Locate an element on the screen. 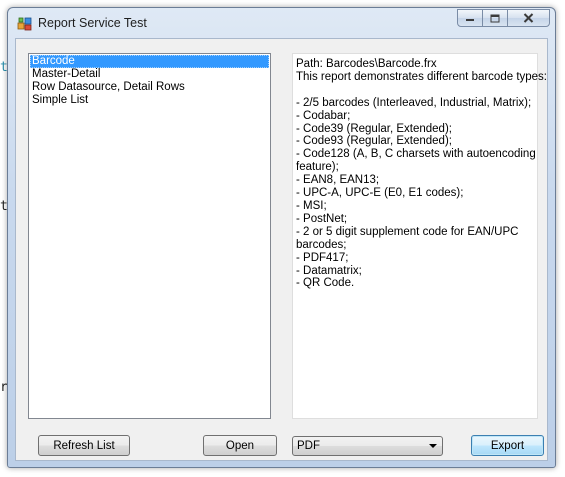 The image size is (565, 477). minimize-button is located at coordinates (470, 18).